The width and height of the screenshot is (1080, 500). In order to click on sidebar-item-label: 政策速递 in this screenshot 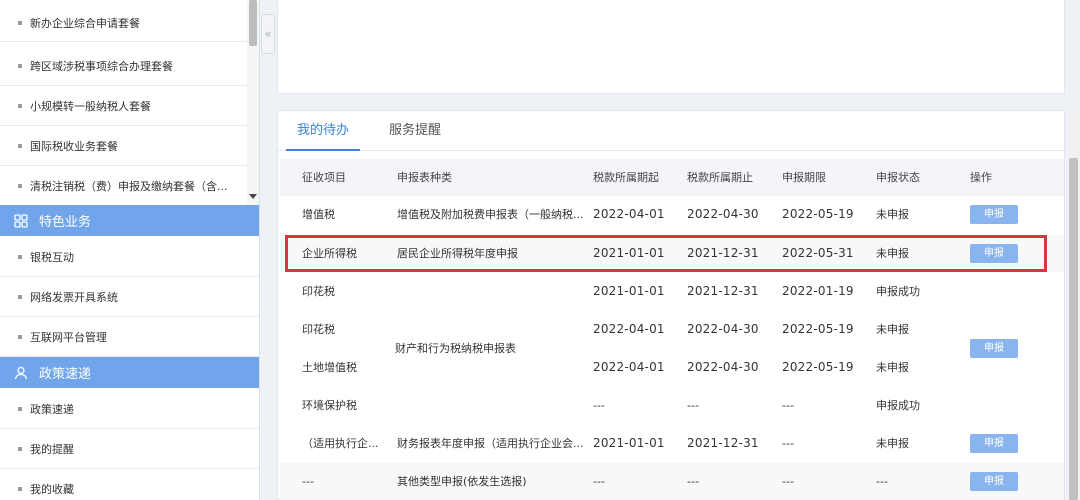, I will do `click(52, 409)`.